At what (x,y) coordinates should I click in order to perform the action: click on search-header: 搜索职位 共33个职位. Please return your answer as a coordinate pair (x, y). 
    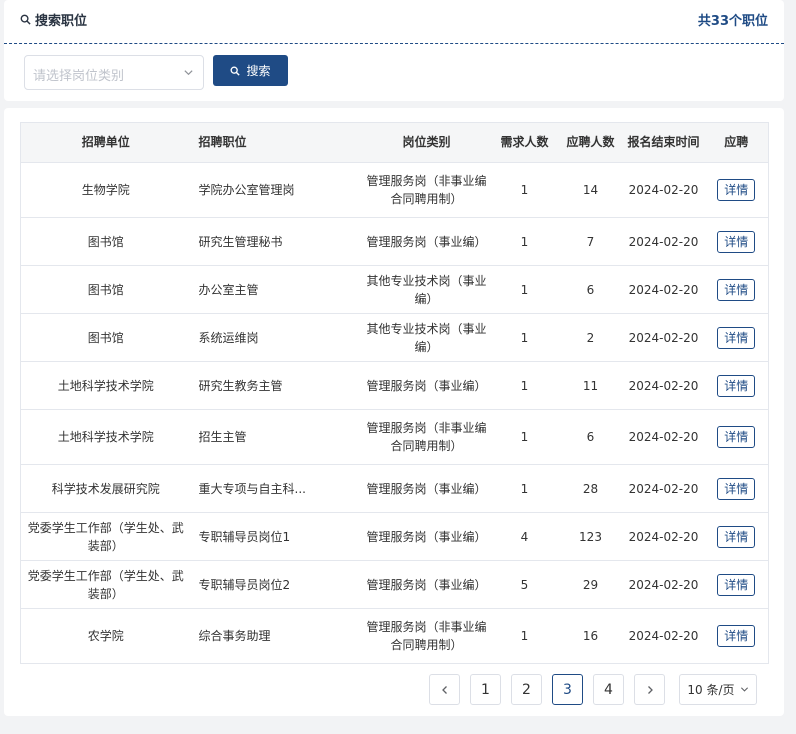
    Looking at the image, I should click on (394, 22).